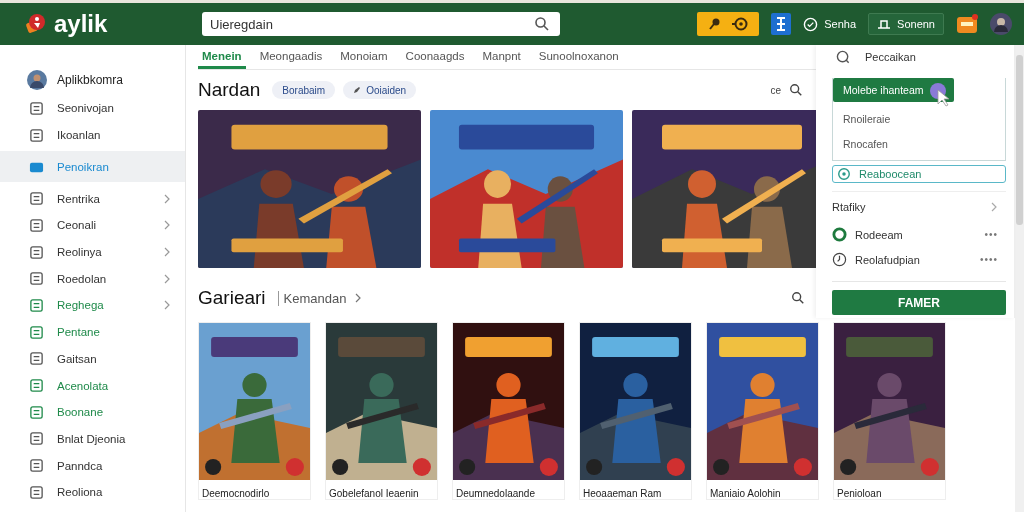 The width and height of the screenshot is (1024, 512). What do you see at coordinates (495, 493) in the screenshot?
I see `game-title: Deumnedolaande` at bounding box center [495, 493].